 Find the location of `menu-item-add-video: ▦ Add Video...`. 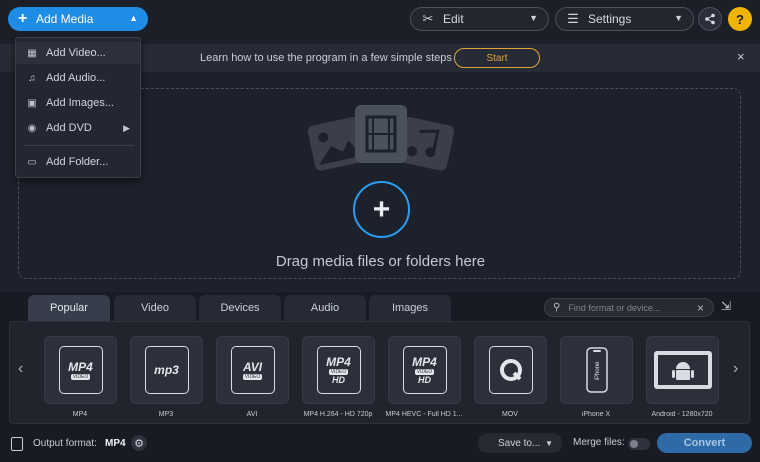

menu-item-add-video: ▦ Add Video... is located at coordinates (78, 53).